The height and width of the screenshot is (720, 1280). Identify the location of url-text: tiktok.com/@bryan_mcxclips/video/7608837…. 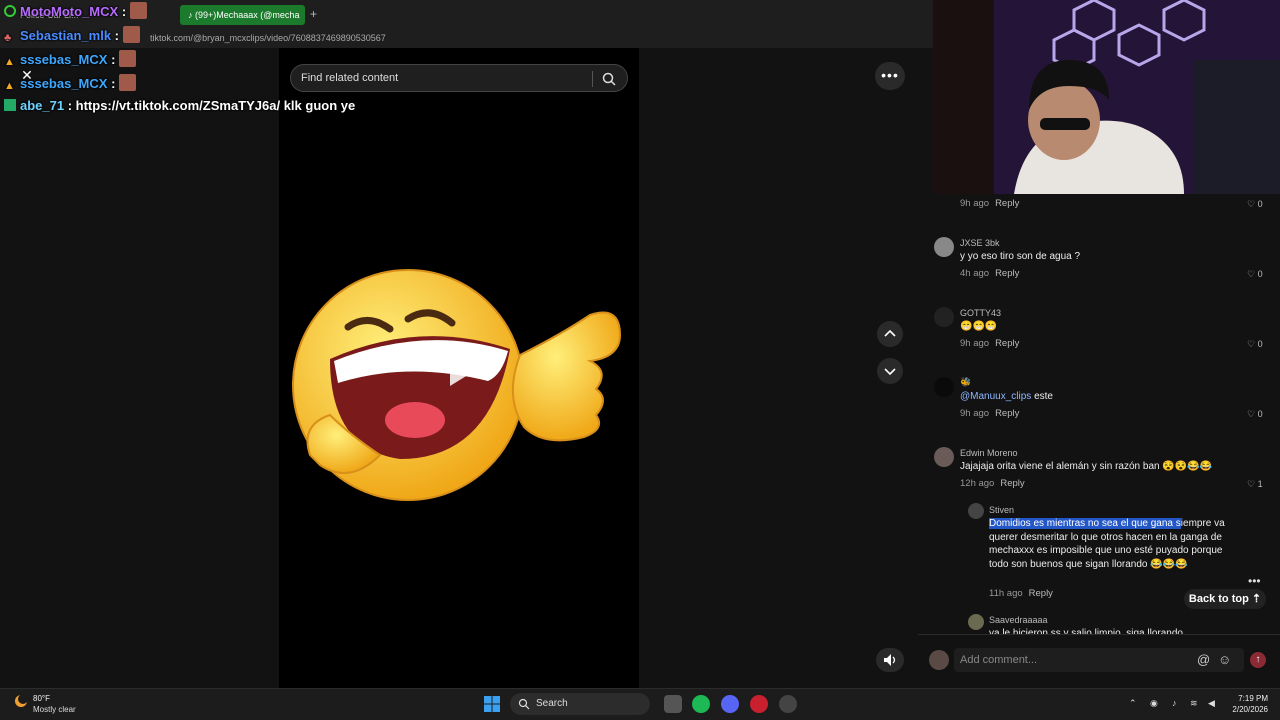
(268, 38).